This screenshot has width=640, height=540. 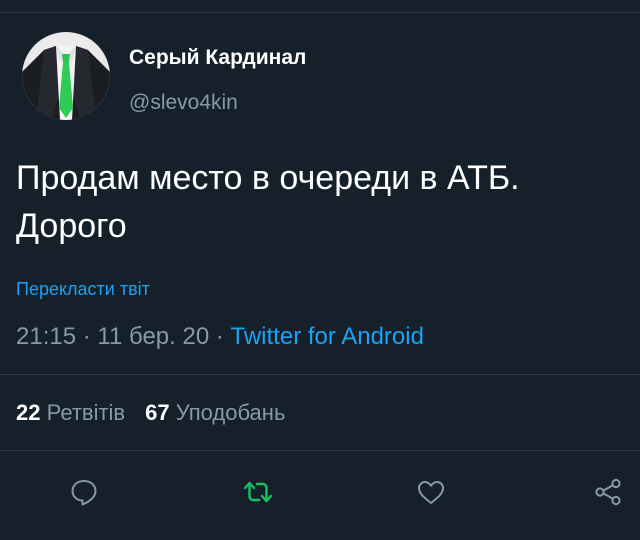 What do you see at coordinates (320, 12) in the screenshot?
I see `top-divider` at bounding box center [320, 12].